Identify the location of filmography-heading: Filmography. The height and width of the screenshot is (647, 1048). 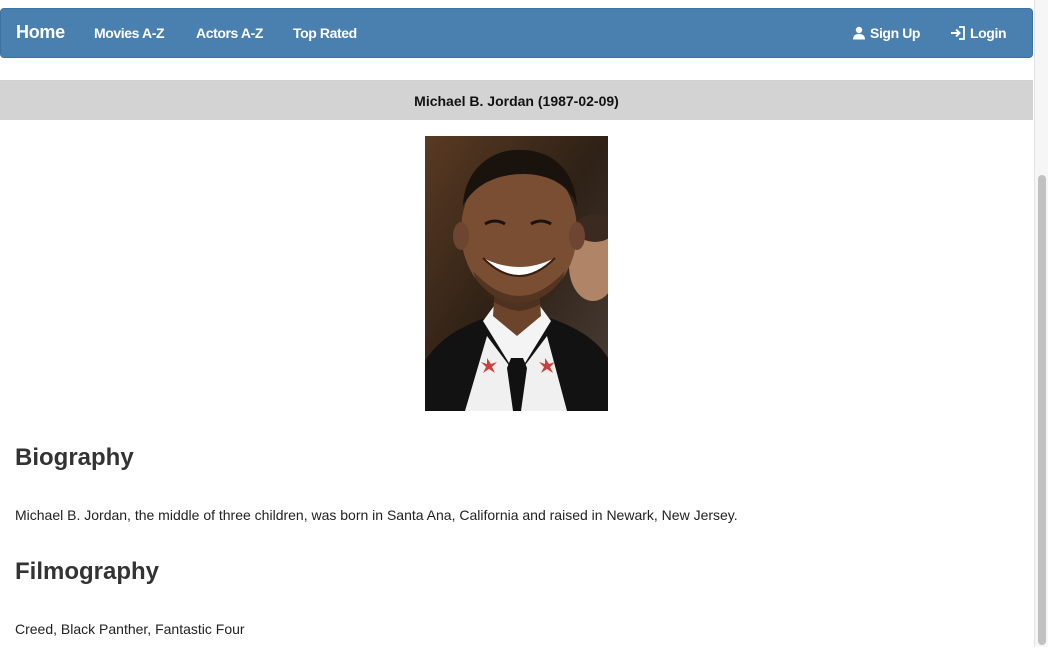
(87, 571).